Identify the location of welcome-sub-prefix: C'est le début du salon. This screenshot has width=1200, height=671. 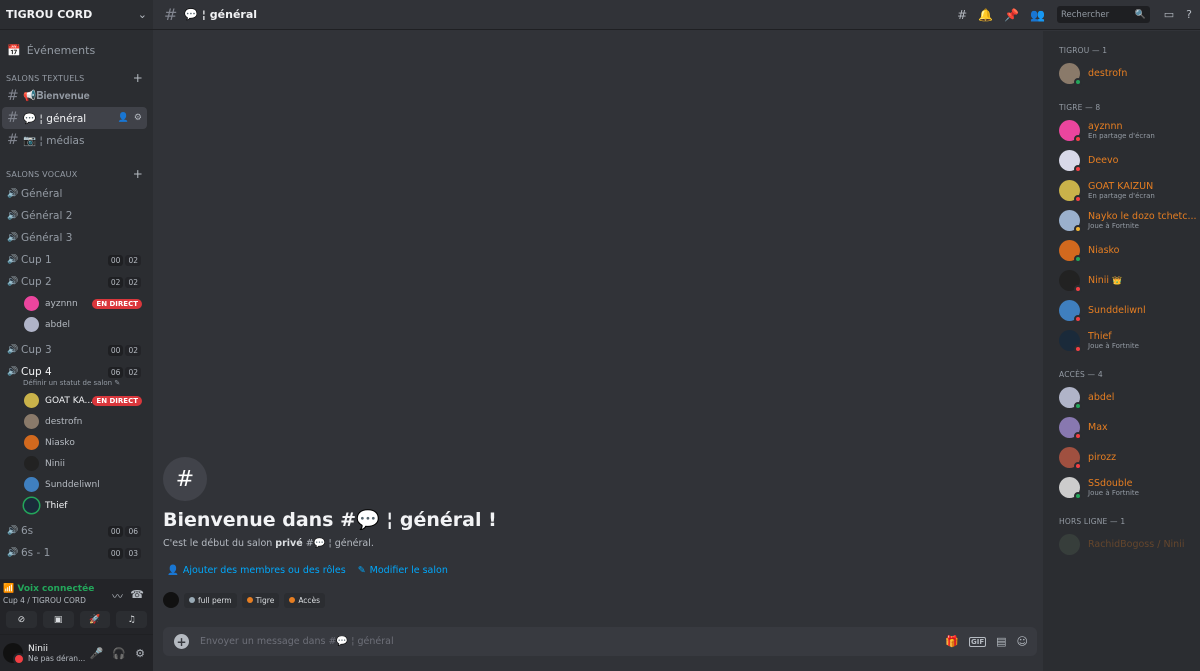
(219, 543).